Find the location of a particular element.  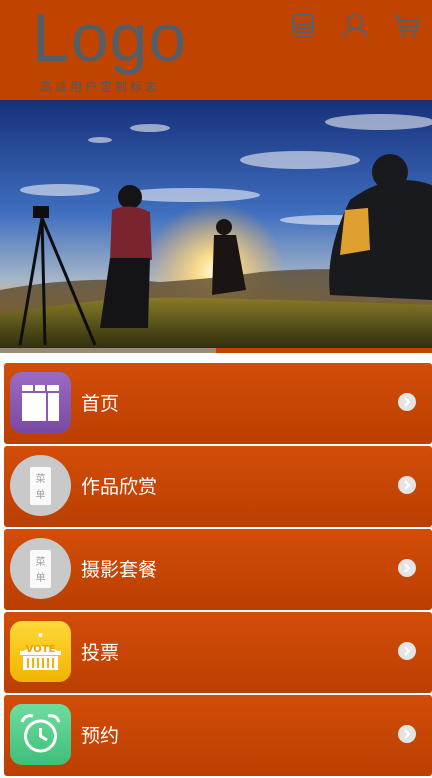

menu-label-packages: 摄影套餐 is located at coordinates (119, 570).